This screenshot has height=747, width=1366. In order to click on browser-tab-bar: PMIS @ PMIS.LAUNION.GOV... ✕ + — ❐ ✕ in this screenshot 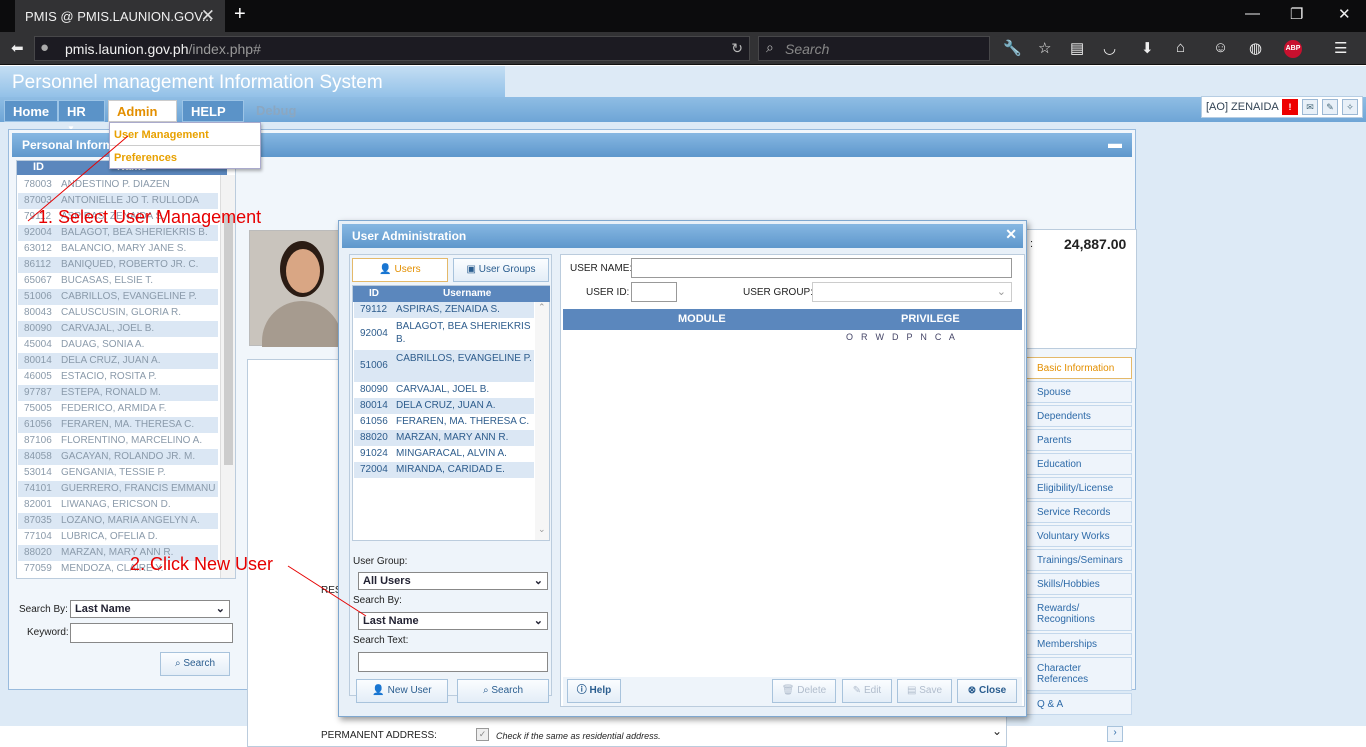, I will do `click(683, 16)`.